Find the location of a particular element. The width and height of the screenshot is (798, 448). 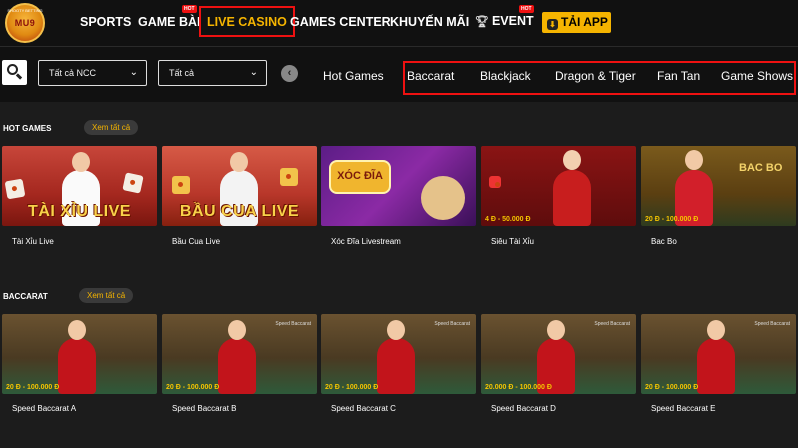

download-app-label: TẢI APP is located at coordinates (584, 22).